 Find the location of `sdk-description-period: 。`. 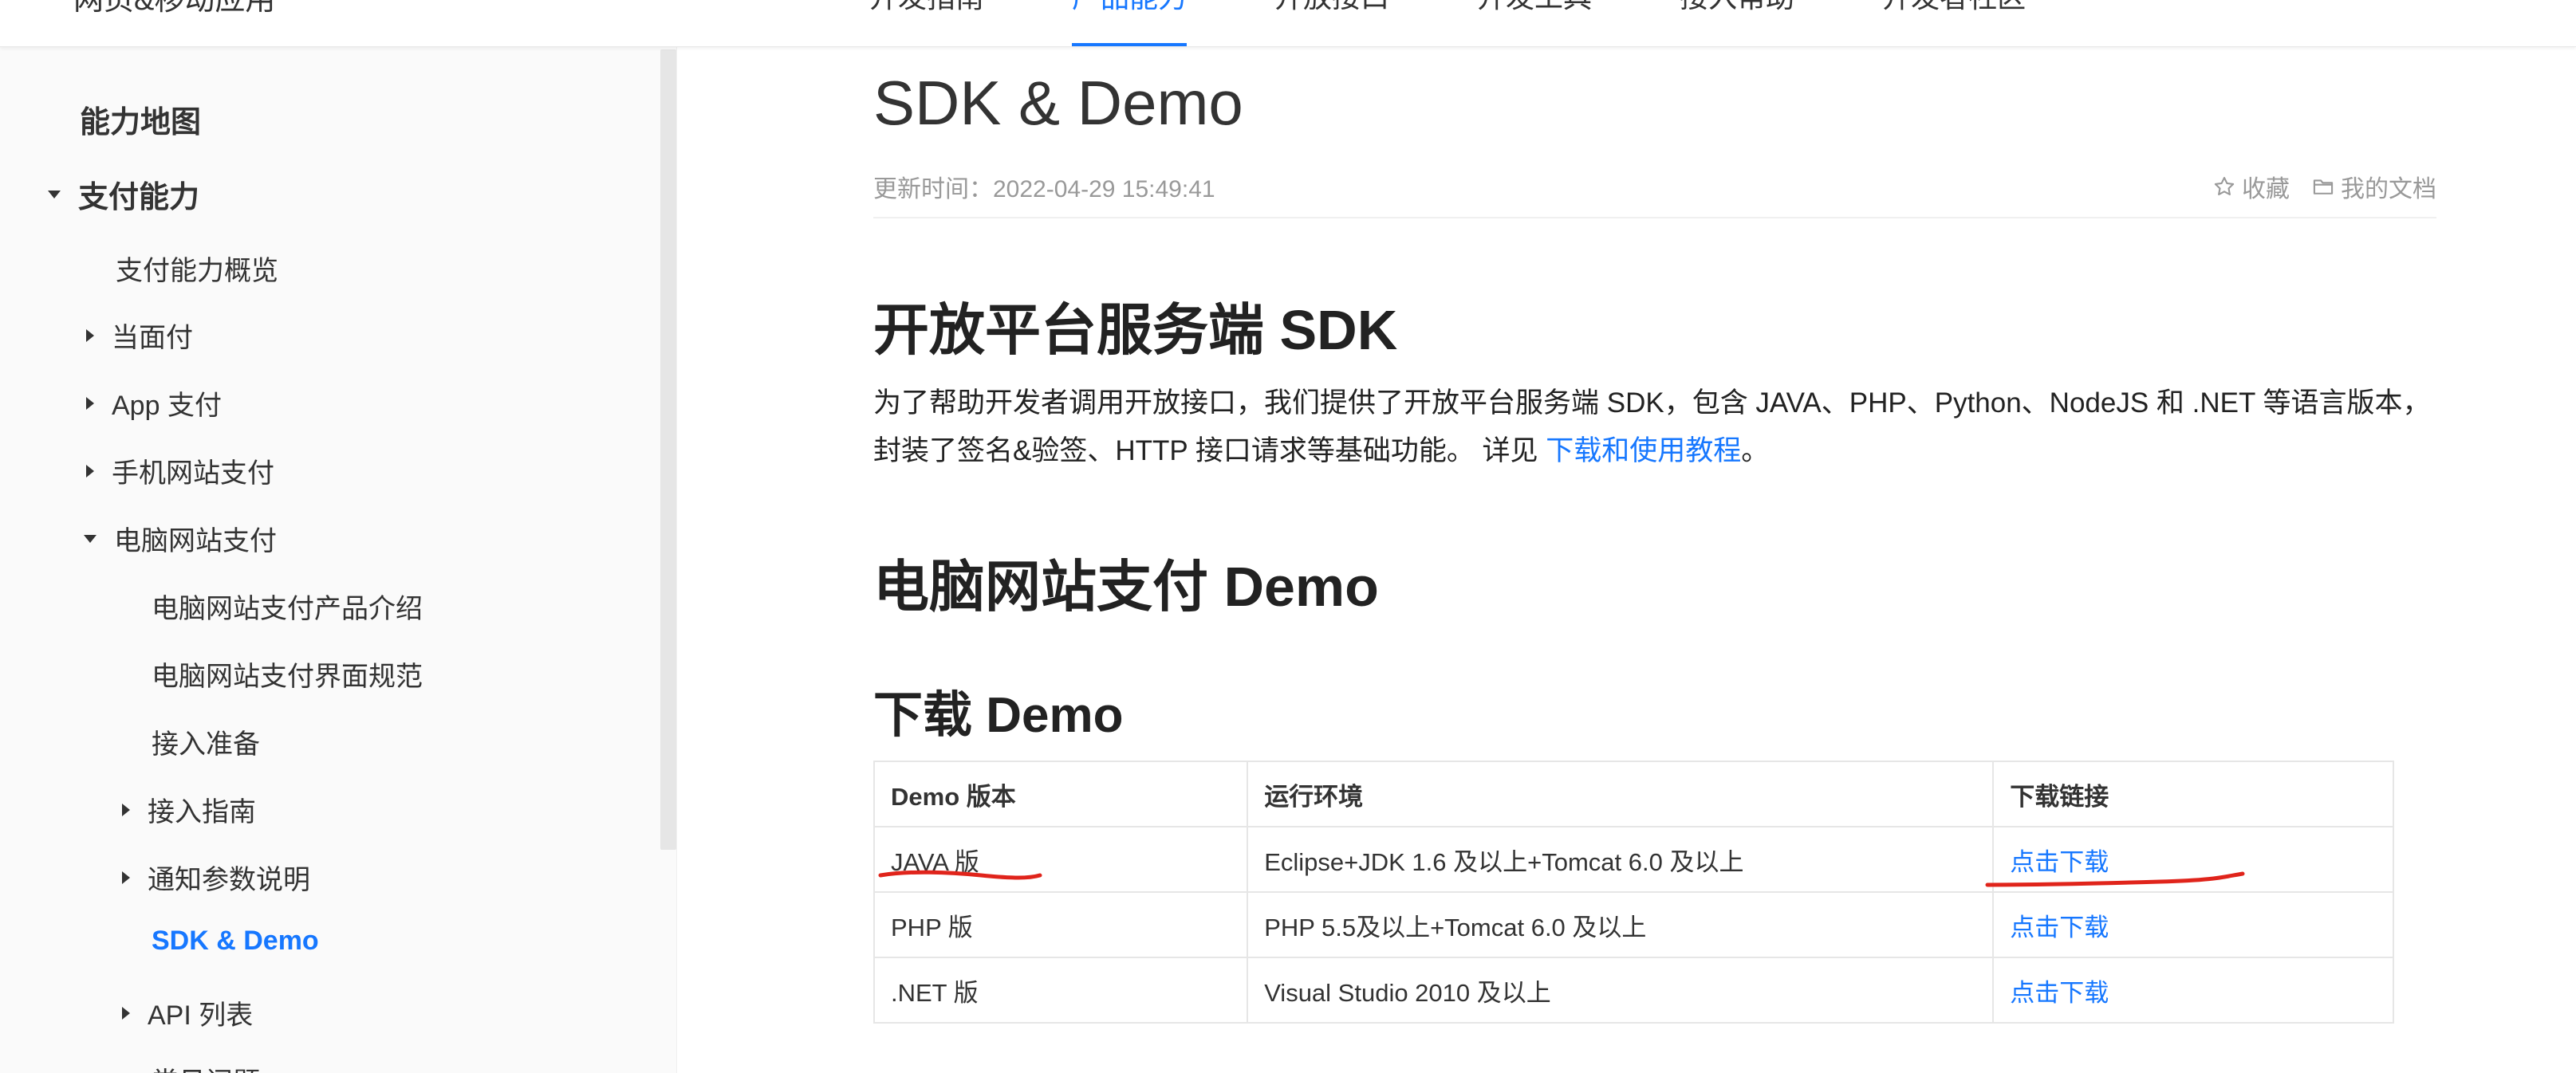

sdk-description-period: 。 is located at coordinates (1755, 450).